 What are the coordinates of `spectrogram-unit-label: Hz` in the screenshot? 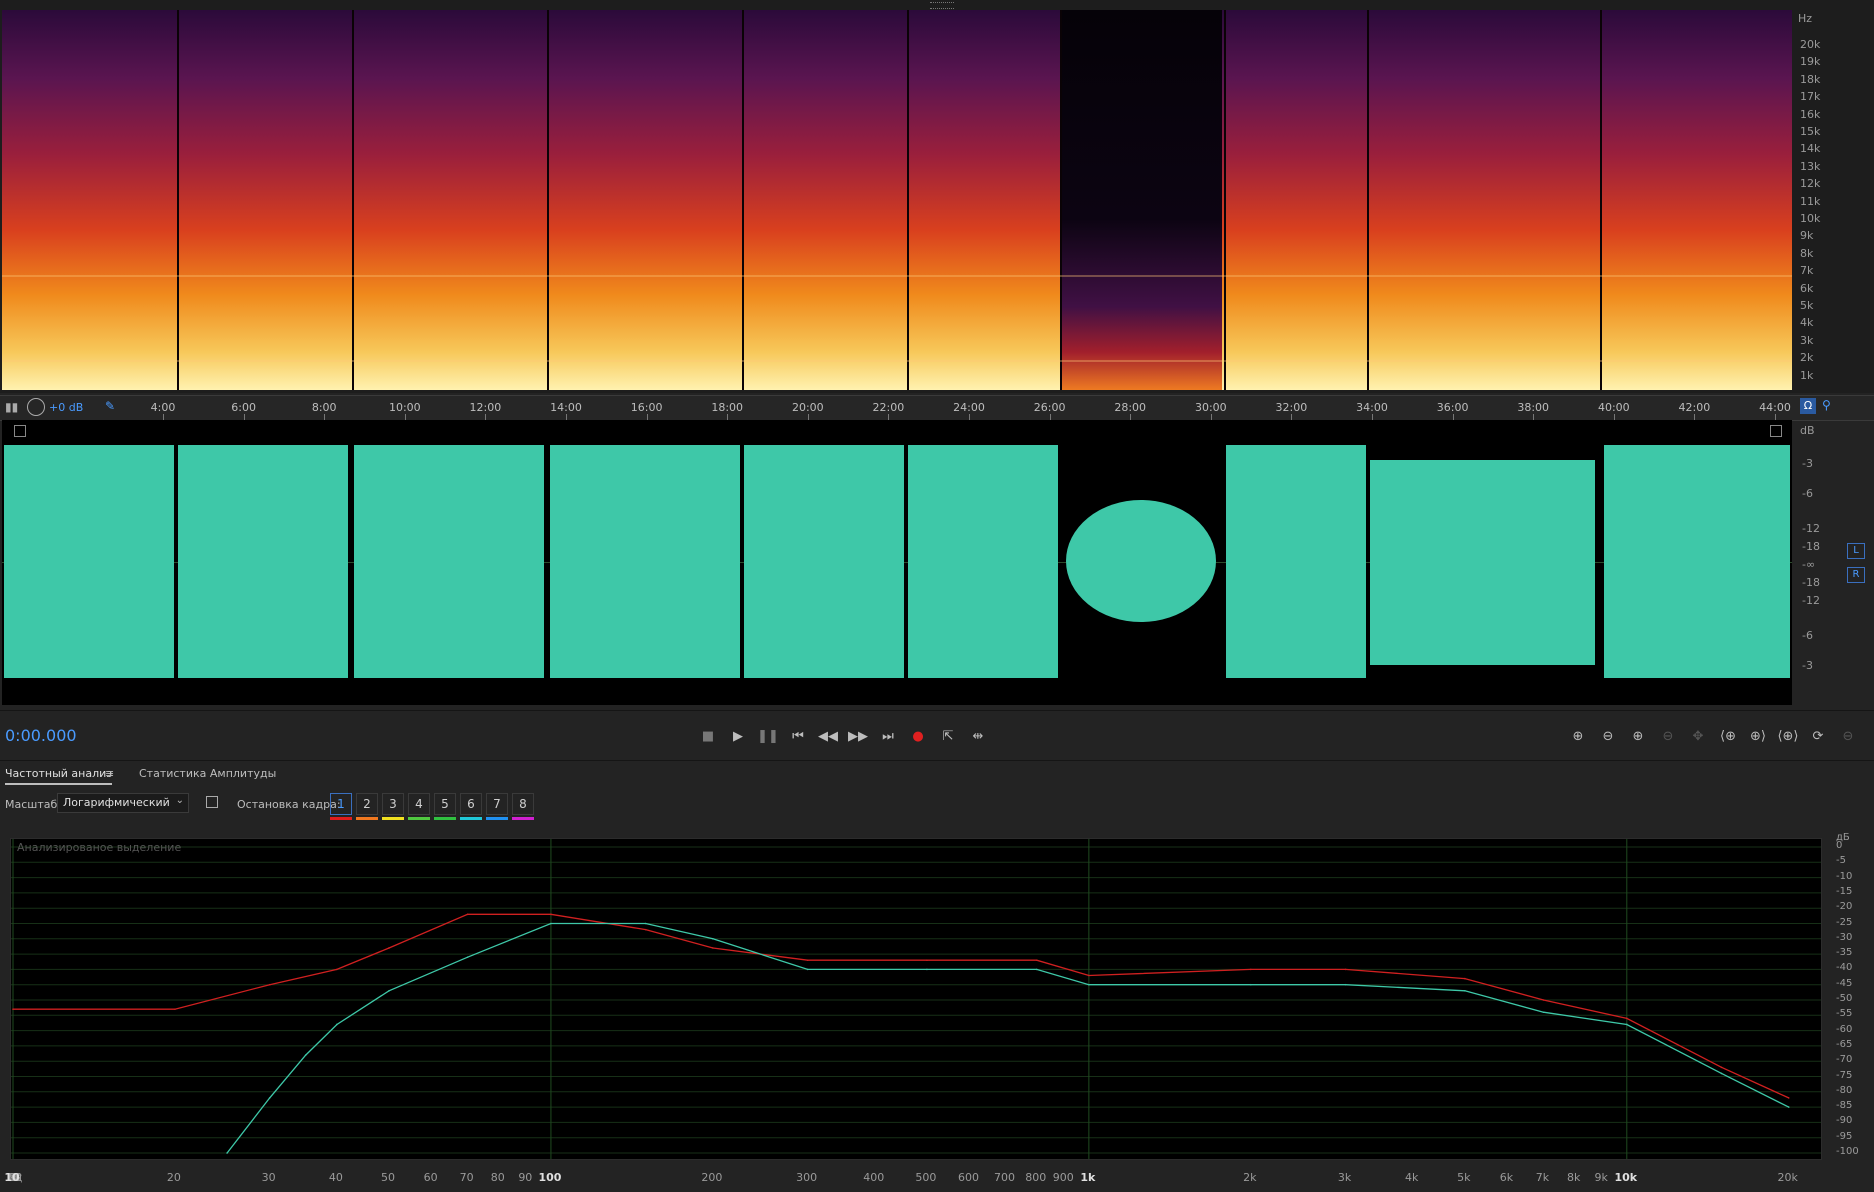 It's located at (1805, 18).